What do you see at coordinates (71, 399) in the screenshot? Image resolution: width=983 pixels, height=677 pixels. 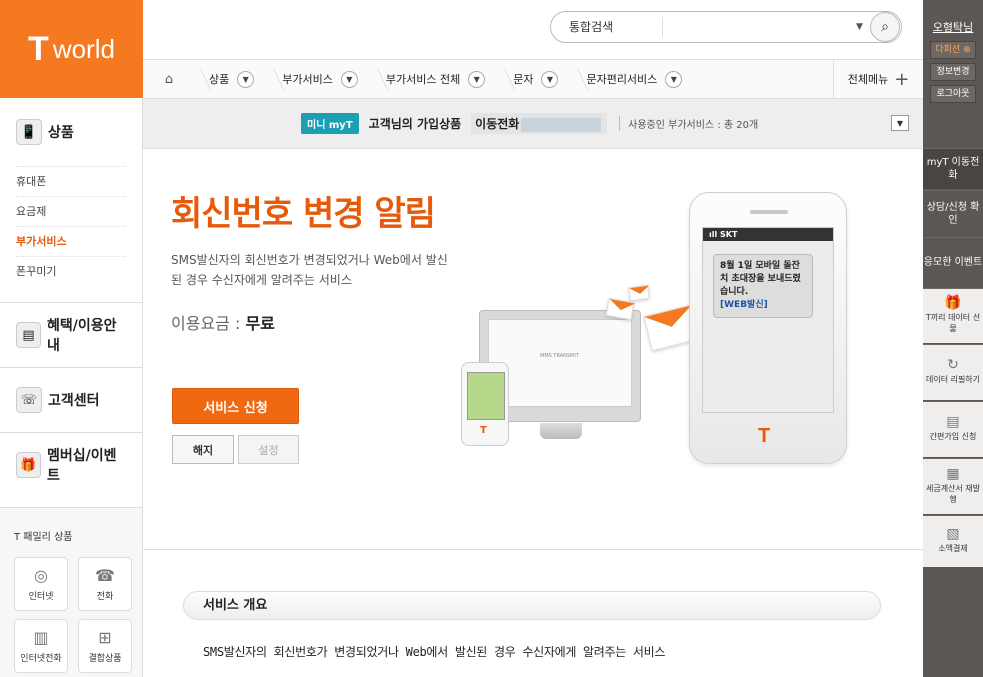 I see `category-customer: ☏ 고객센터` at bounding box center [71, 399].